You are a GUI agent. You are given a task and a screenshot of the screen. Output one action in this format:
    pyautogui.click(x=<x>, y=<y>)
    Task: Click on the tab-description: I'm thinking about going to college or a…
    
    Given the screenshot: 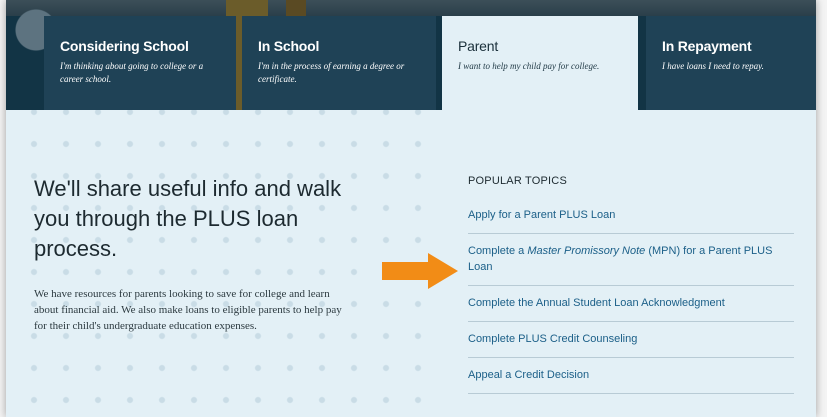 What is the action you would take?
    pyautogui.click(x=132, y=72)
    